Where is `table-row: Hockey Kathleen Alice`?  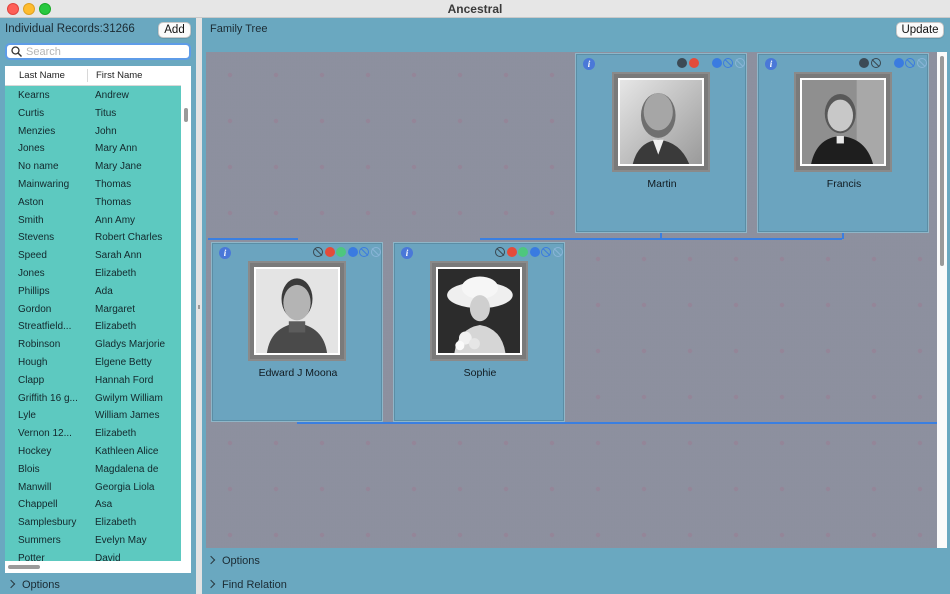 table-row: Hockey Kathleen Alice is located at coordinates (93, 452).